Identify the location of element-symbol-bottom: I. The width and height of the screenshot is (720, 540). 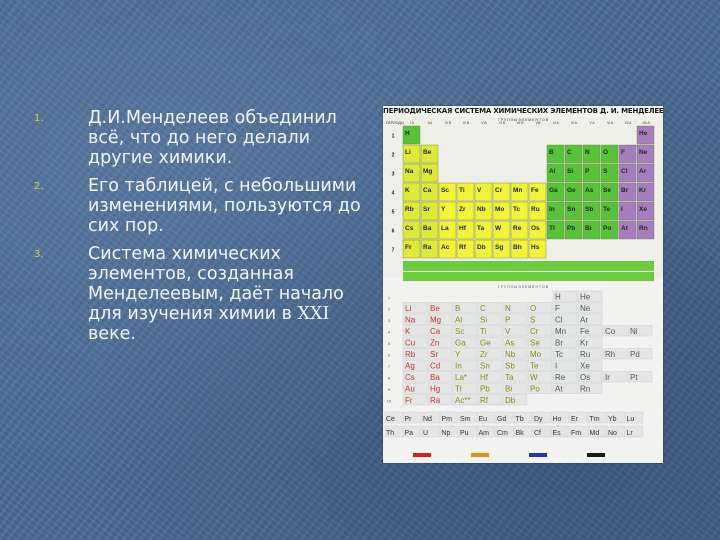
(556, 366).